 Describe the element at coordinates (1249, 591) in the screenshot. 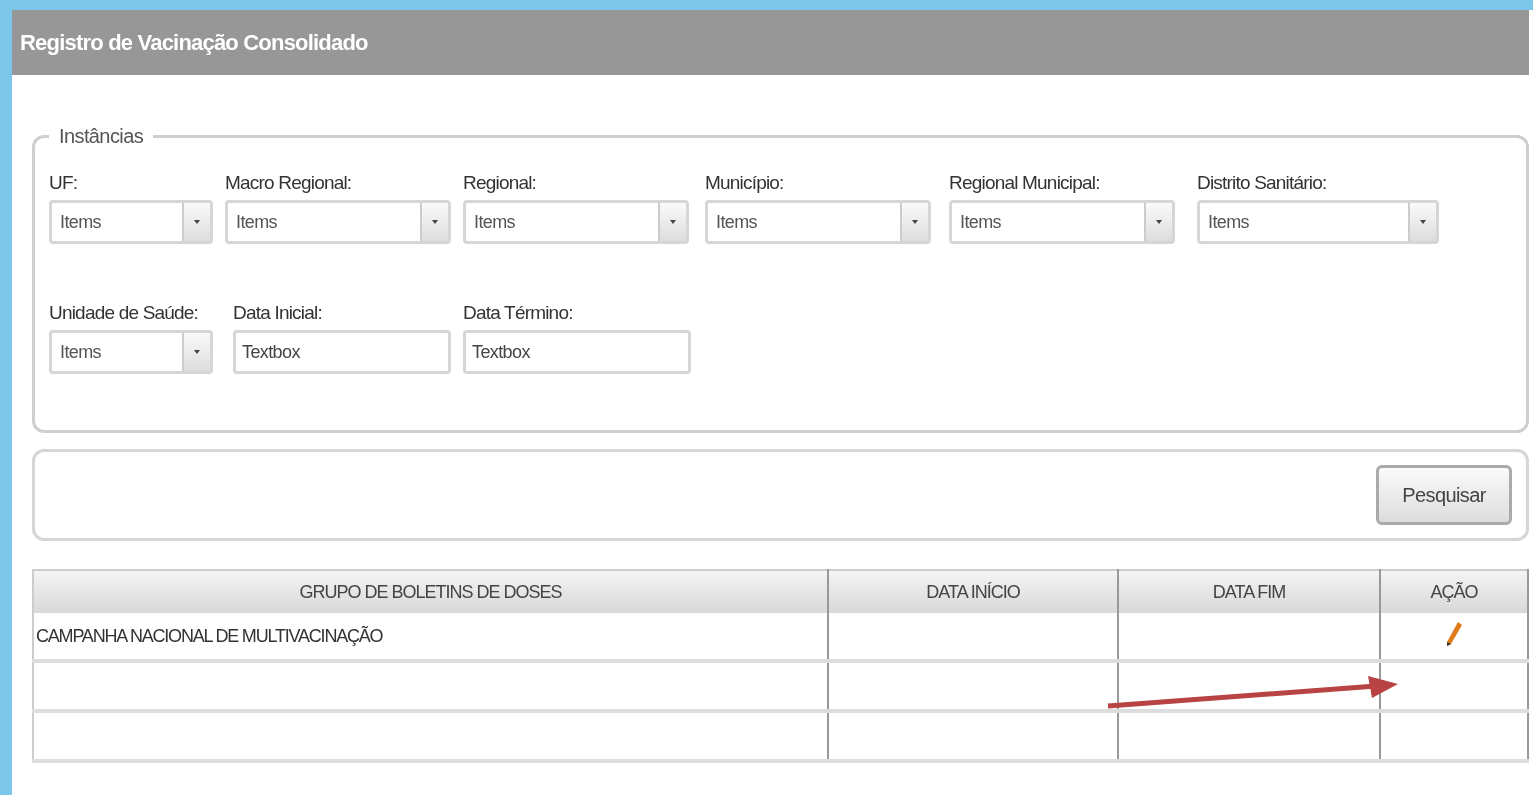

I see `column-header: DATA FIM` at that location.